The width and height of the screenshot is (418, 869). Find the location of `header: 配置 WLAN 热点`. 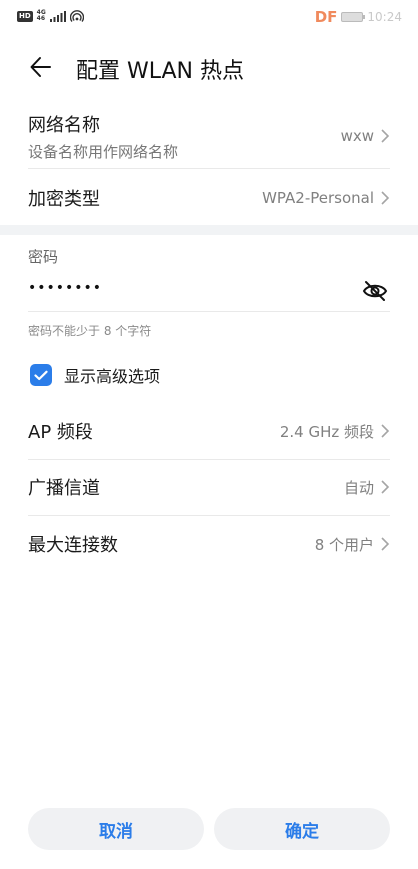

header: 配置 WLAN 热点 is located at coordinates (209, 67).